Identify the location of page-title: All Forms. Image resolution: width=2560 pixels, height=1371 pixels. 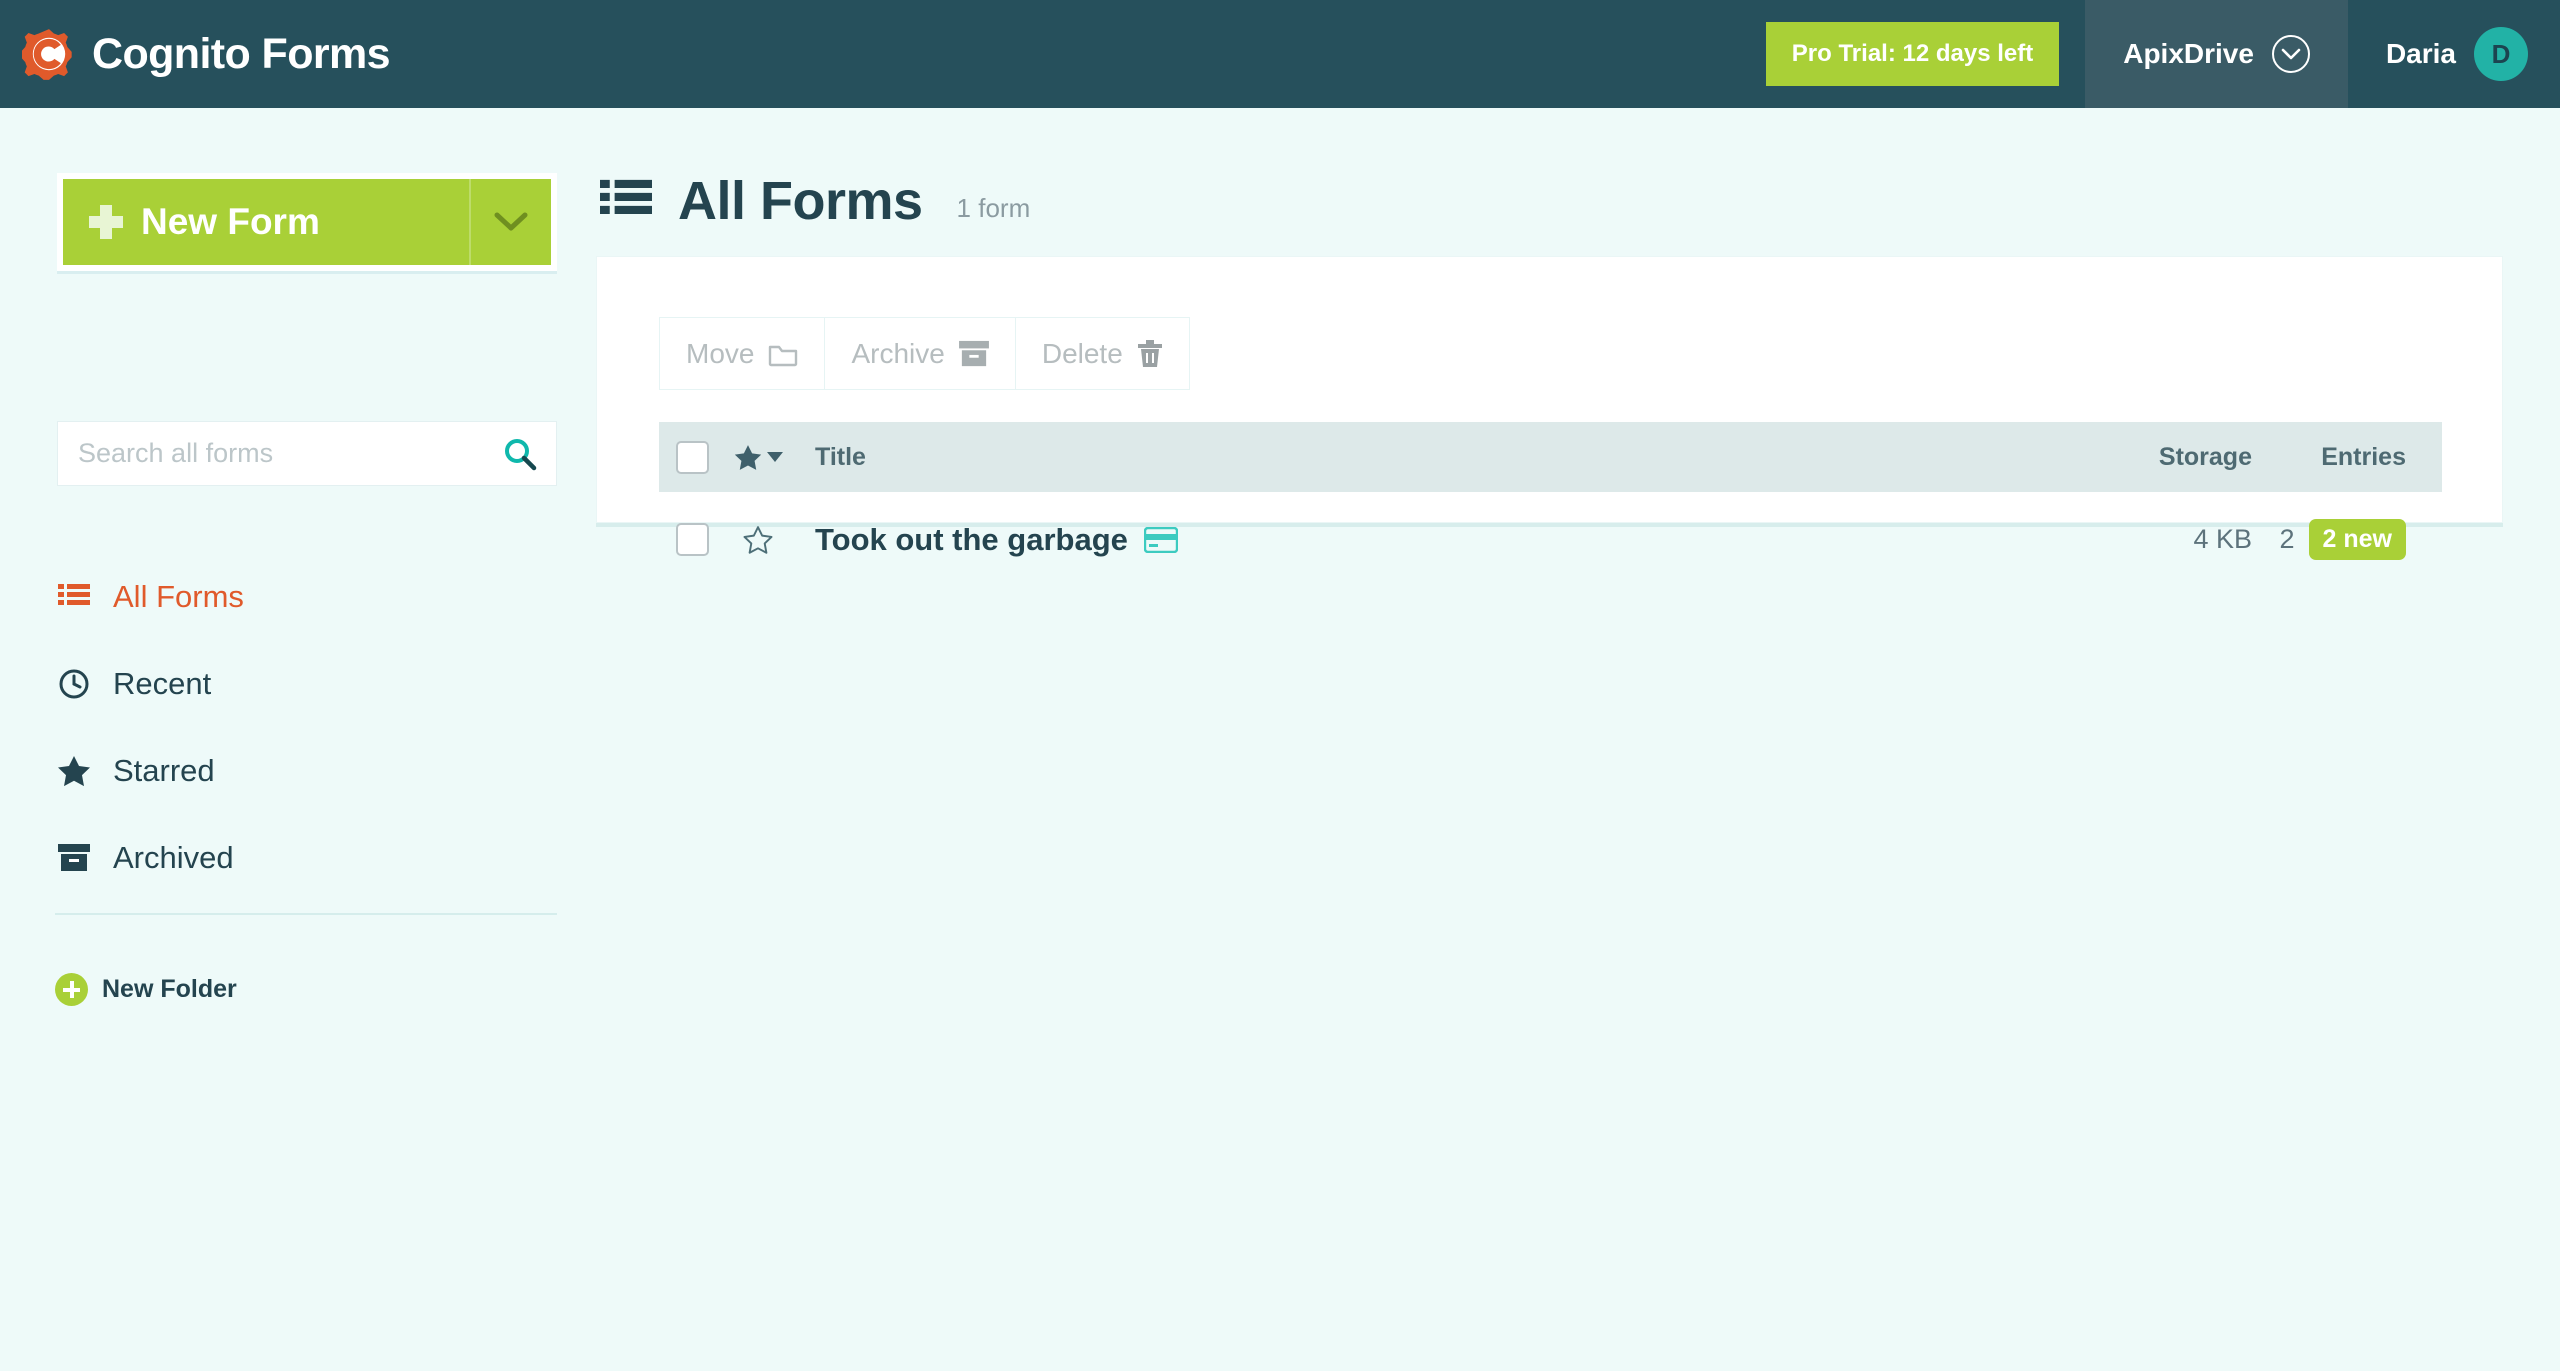
(800, 201).